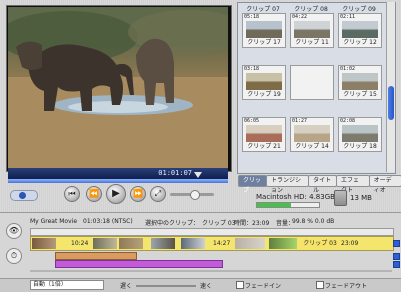 Image resolution: width=401 pixels, height=292 pixels. I want to click on selected-clip-name: クリップ 03, so click(219, 223).